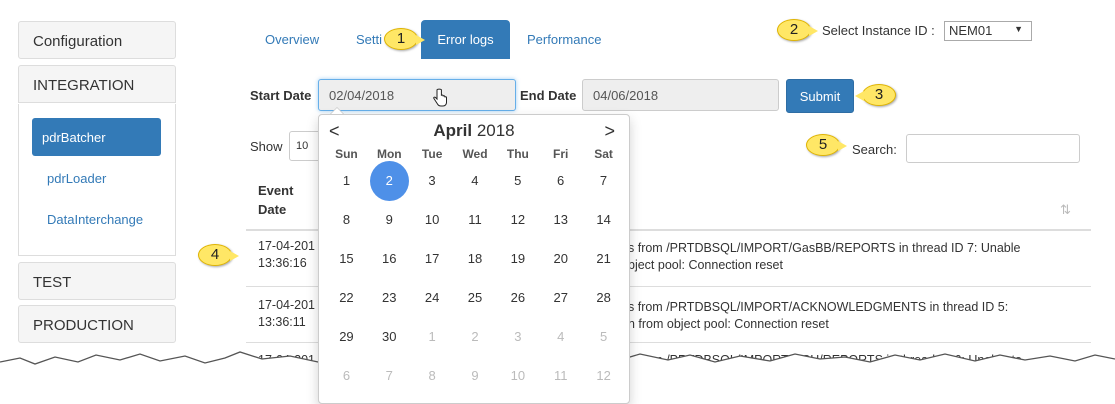 The height and width of the screenshot is (404, 1115). What do you see at coordinates (362, 95) in the screenshot?
I see `start-date-value: 02/04/2018` at bounding box center [362, 95].